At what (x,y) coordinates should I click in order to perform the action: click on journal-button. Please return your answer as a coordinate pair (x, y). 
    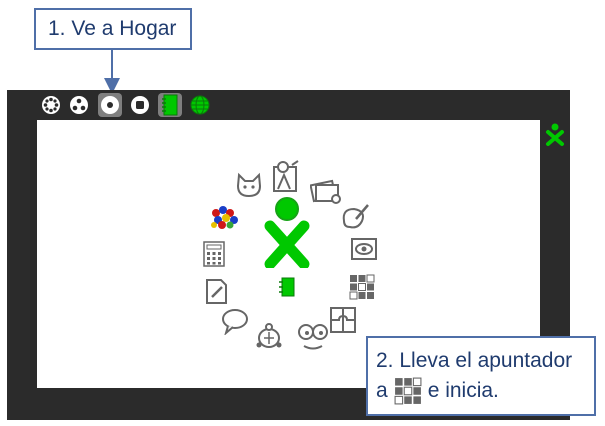
    Looking at the image, I should click on (170, 105).